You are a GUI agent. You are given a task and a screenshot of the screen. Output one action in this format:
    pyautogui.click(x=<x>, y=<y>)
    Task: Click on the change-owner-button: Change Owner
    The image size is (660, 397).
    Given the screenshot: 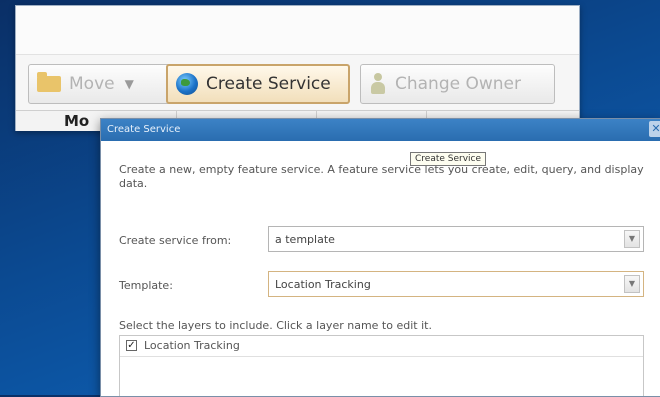 What is the action you would take?
    pyautogui.click(x=457, y=84)
    